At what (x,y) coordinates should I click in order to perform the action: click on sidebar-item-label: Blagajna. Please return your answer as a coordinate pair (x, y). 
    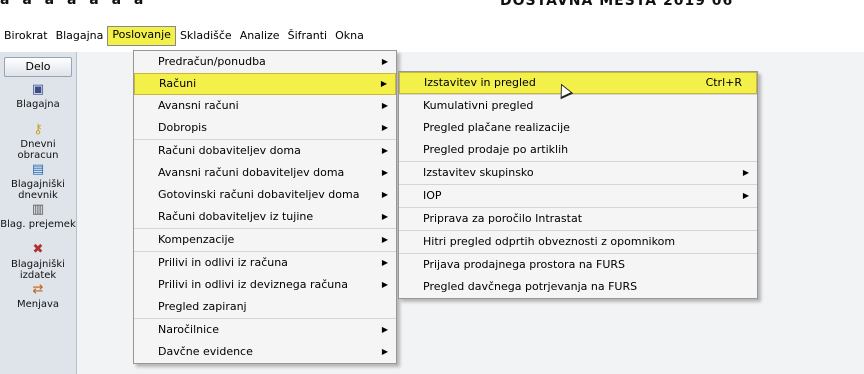
    Looking at the image, I should click on (38, 104).